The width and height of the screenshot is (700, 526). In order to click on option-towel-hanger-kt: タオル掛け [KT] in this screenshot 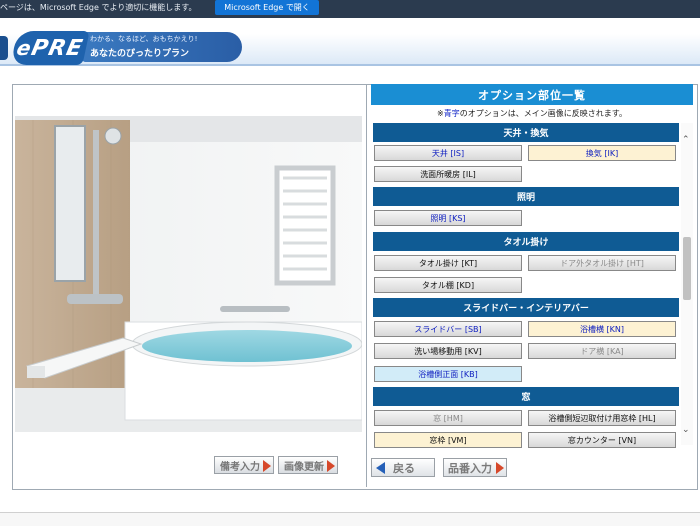, I will do `click(448, 263)`.